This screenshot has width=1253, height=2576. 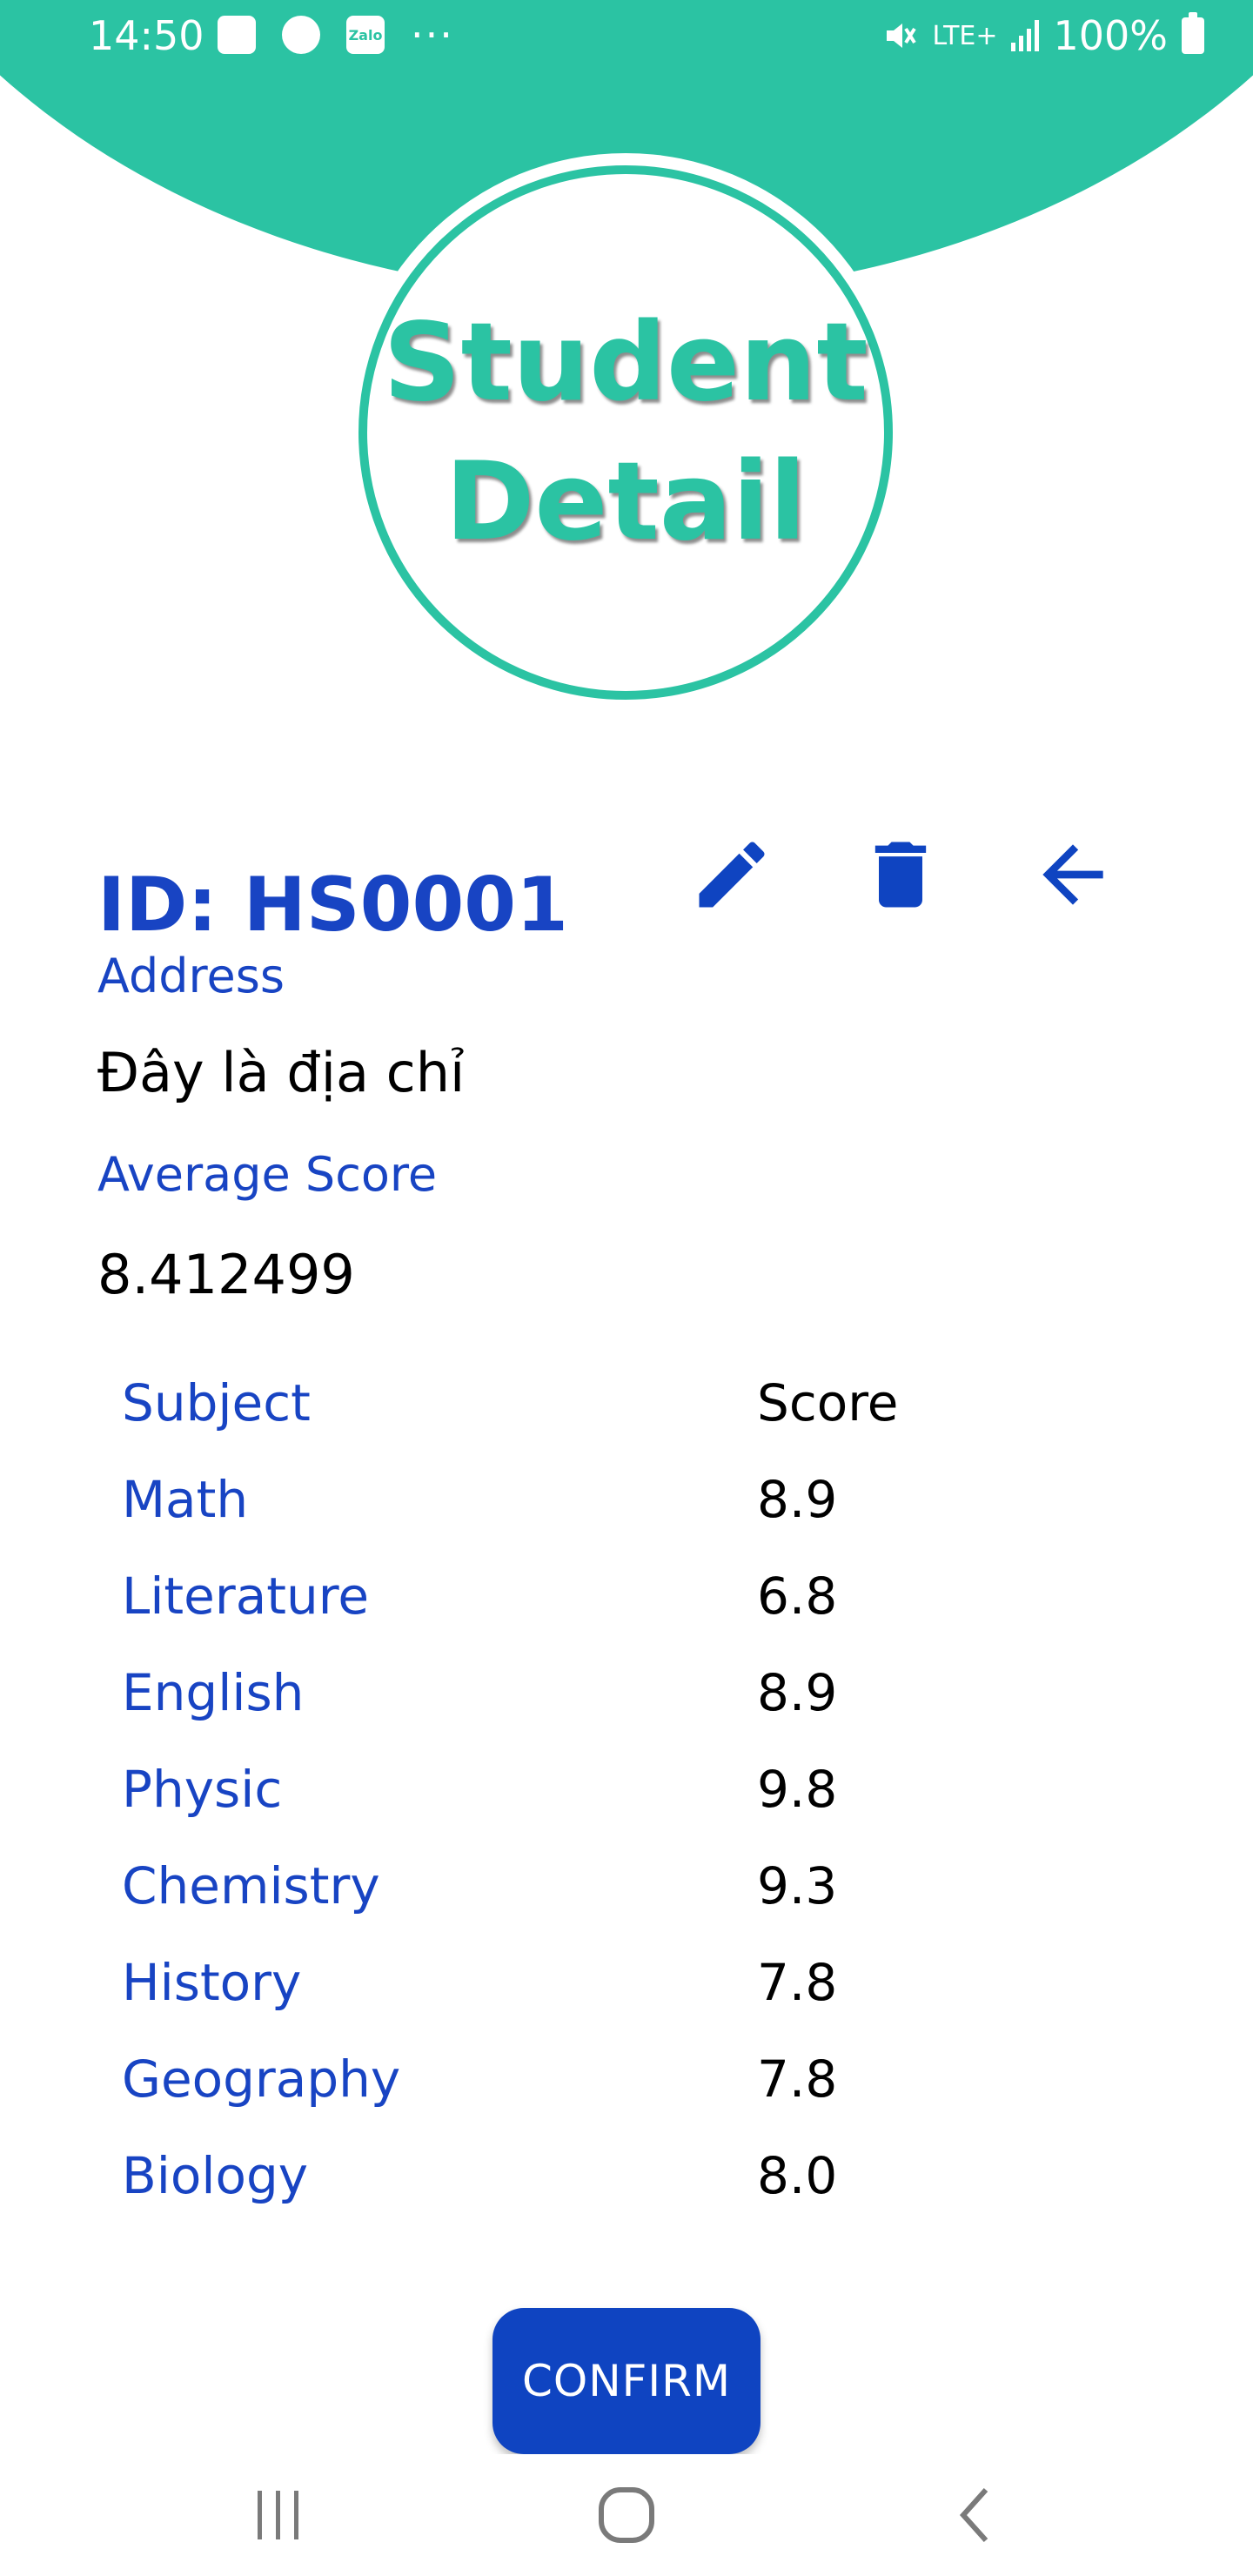 What do you see at coordinates (1025, 35) in the screenshot?
I see `signal-icon` at bounding box center [1025, 35].